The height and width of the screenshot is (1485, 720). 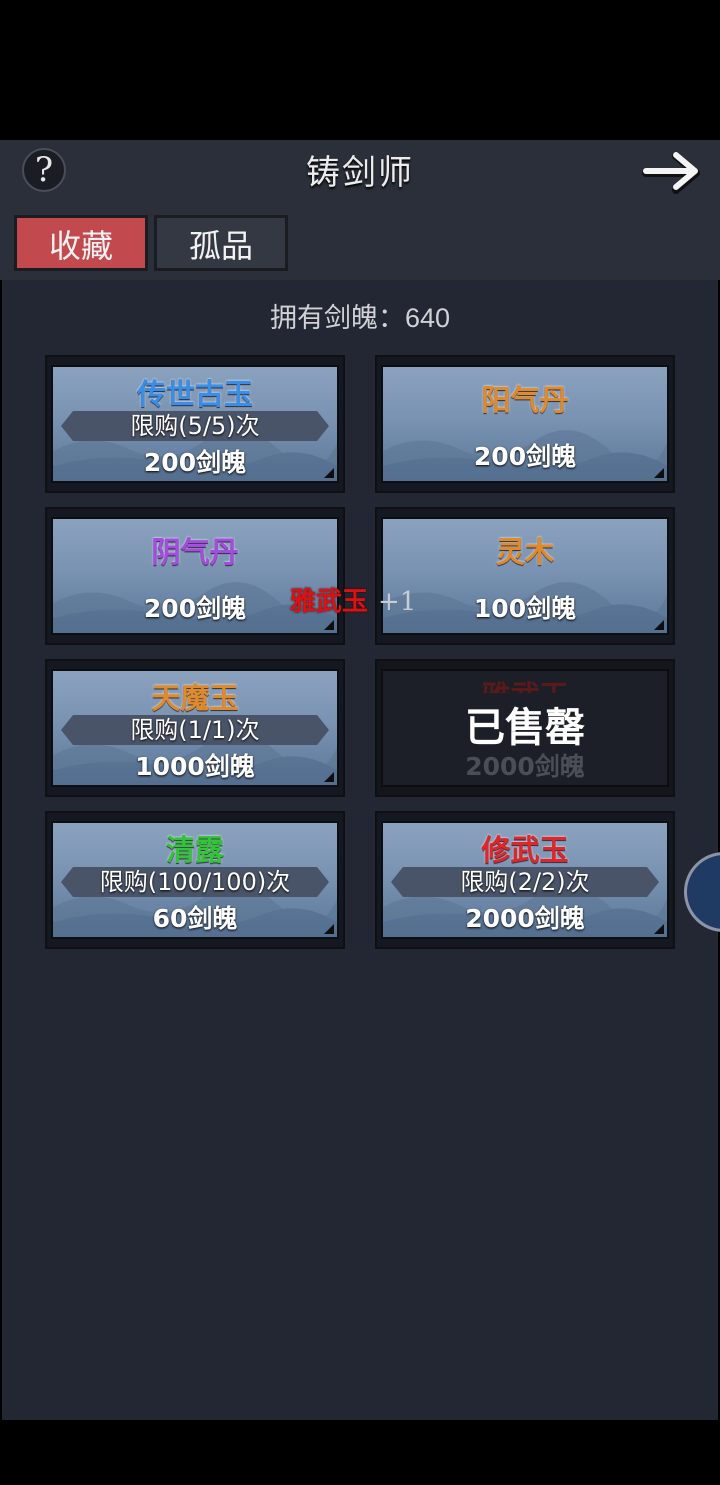 What do you see at coordinates (360, 70) in the screenshot?
I see `status-bar-area` at bounding box center [360, 70].